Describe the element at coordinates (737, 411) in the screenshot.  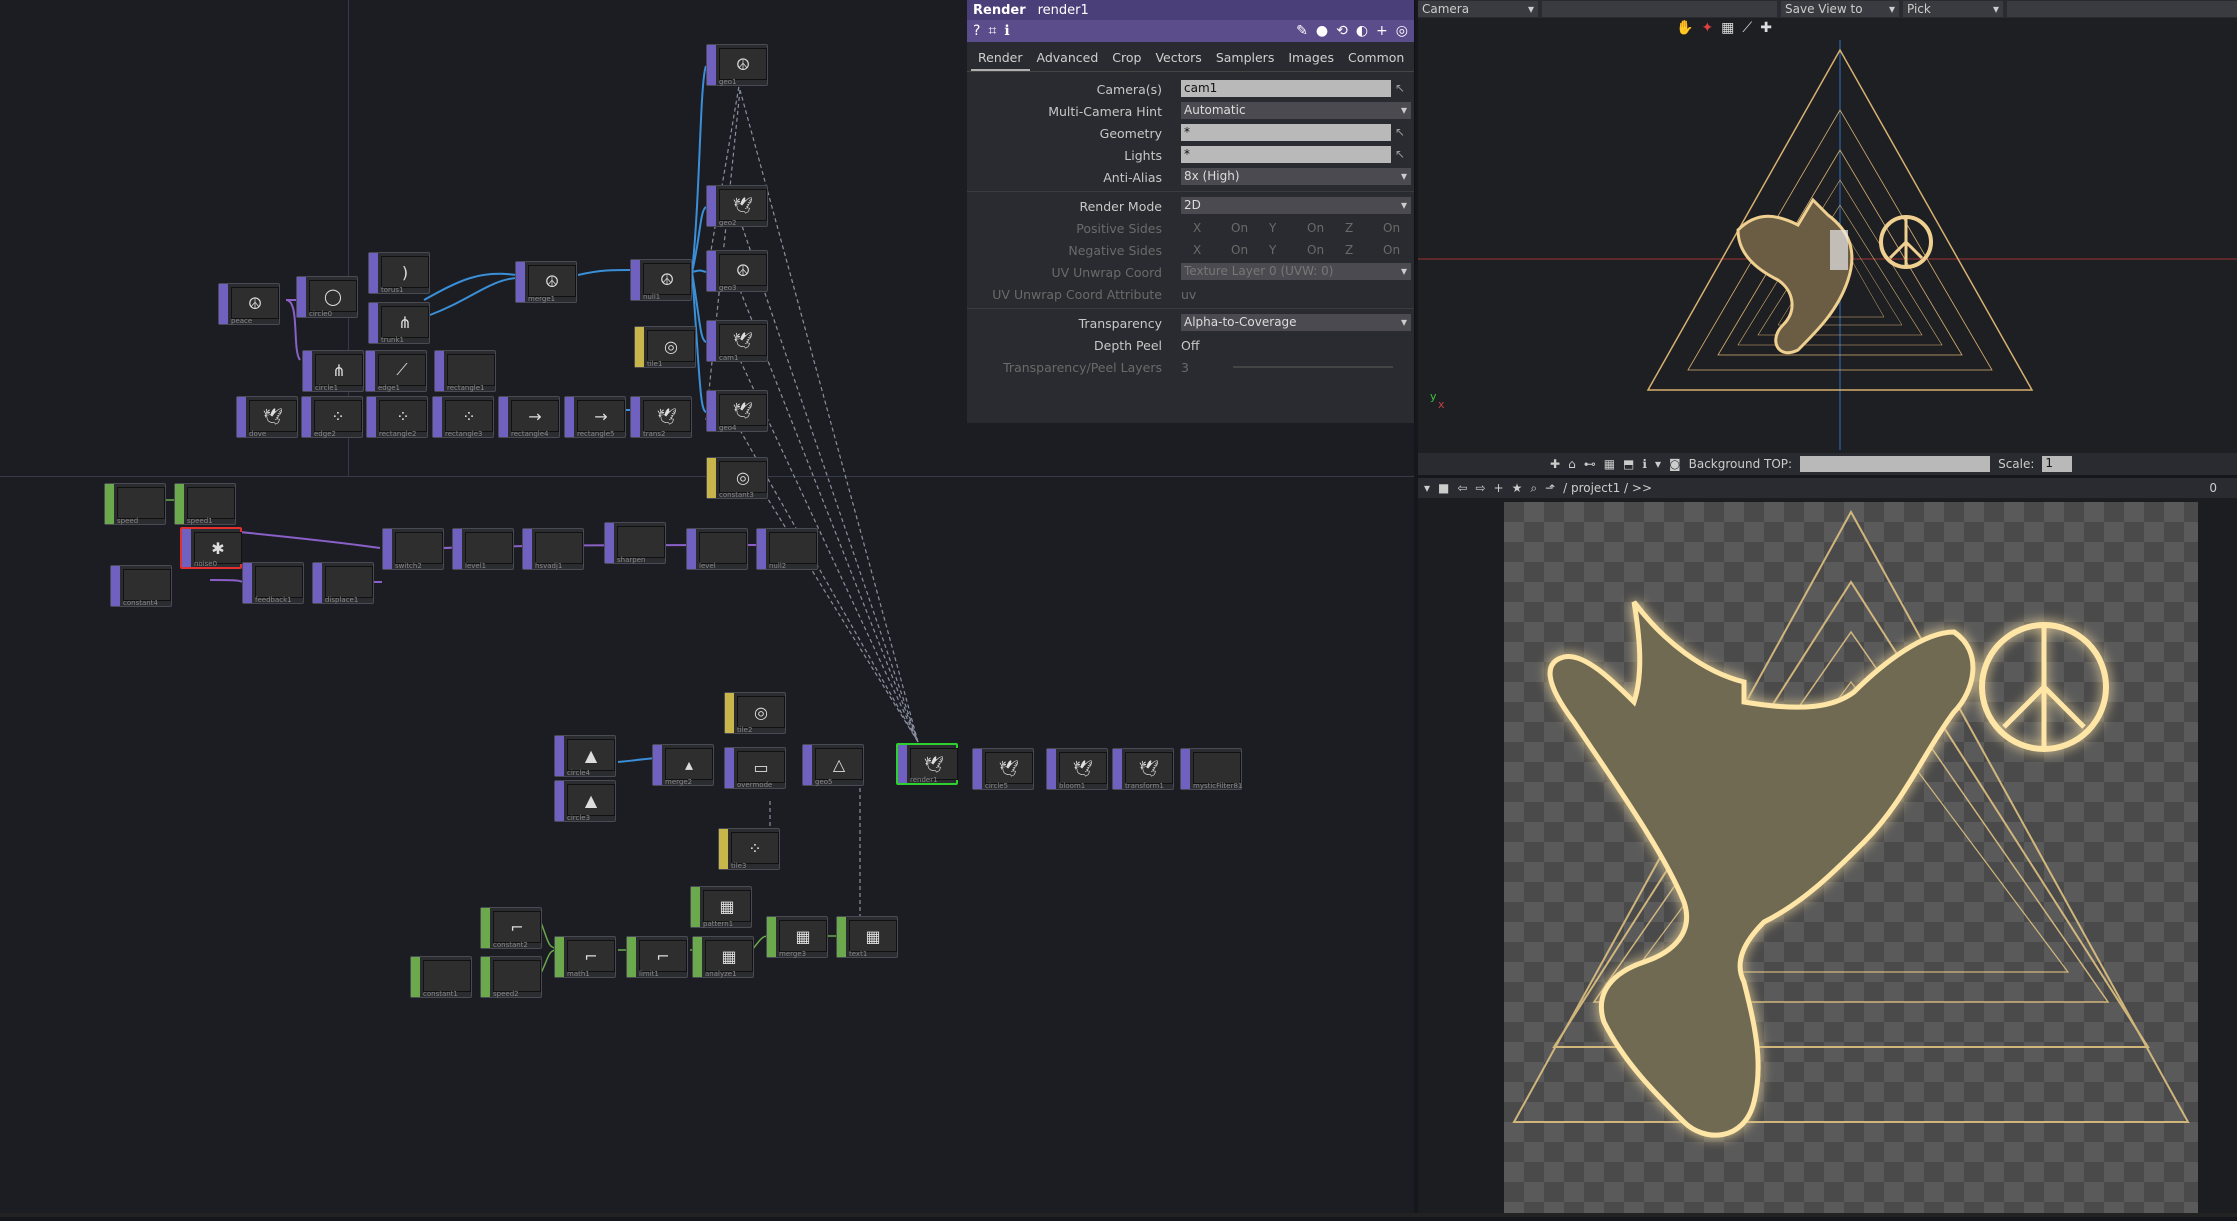
I see `node-geo4: 🕊 geo4` at that location.